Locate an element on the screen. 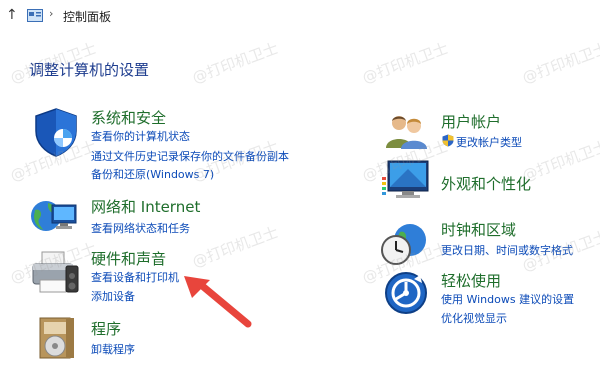 Image resolution: width=600 pixels, height=375 pixels. monitor-icon is located at coordinates (405, 179).